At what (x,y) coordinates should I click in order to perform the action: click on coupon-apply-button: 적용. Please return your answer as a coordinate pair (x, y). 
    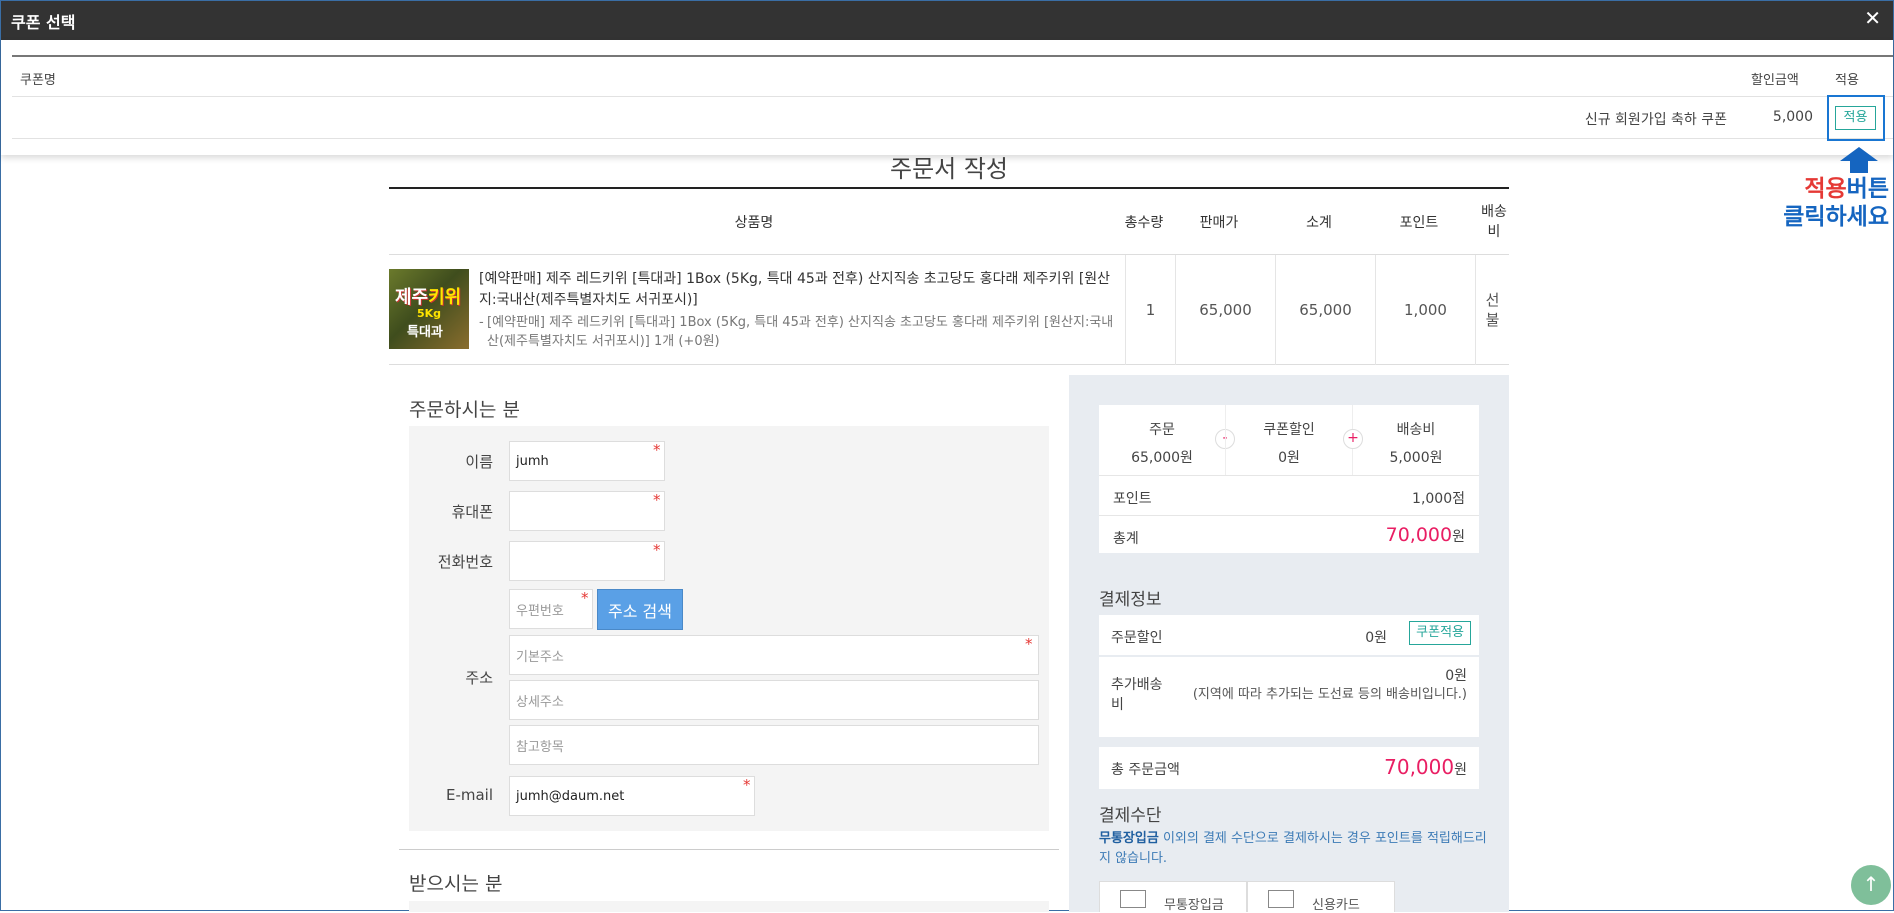
    Looking at the image, I should click on (1855, 118).